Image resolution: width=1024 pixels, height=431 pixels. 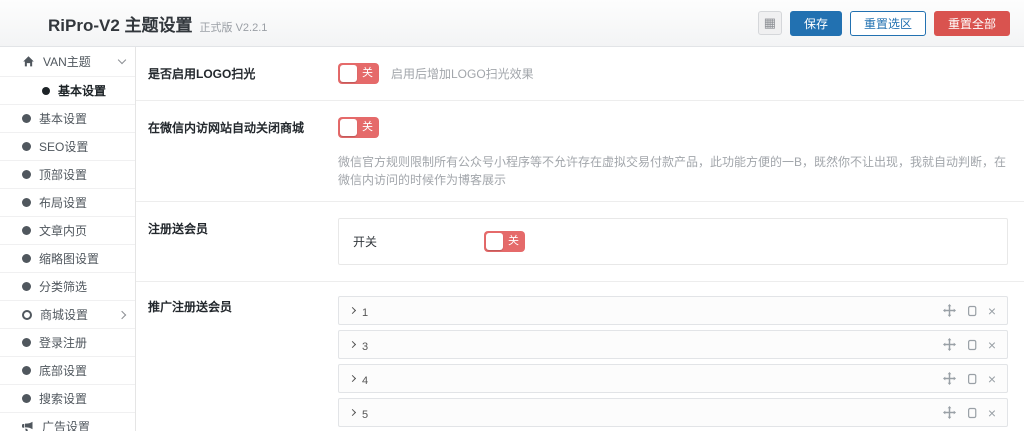 I want to click on sidebar-item-label: 分类筛选, so click(x=63, y=287).